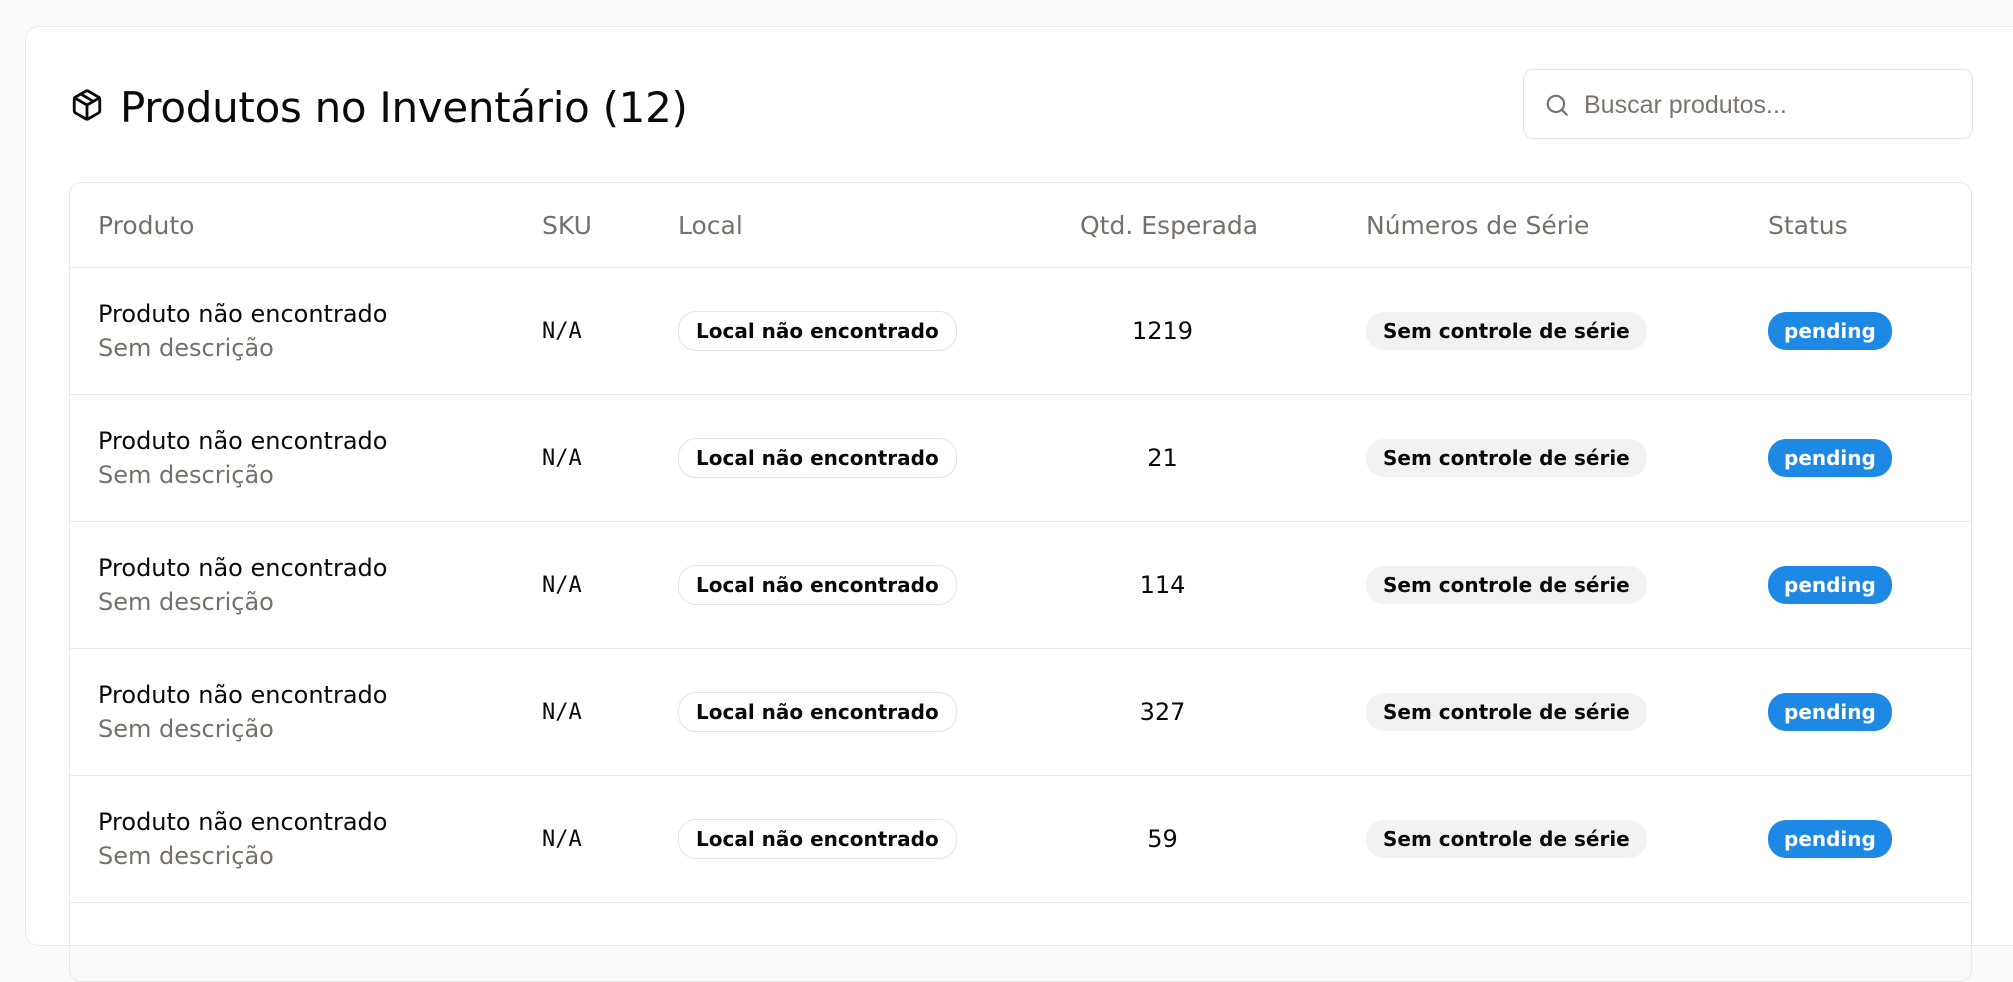 The width and height of the screenshot is (2013, 982). Describe the element at coordinates (404, 107) in the screenshot. I see `page-title: Produtos no Inventário (12)` at that location.